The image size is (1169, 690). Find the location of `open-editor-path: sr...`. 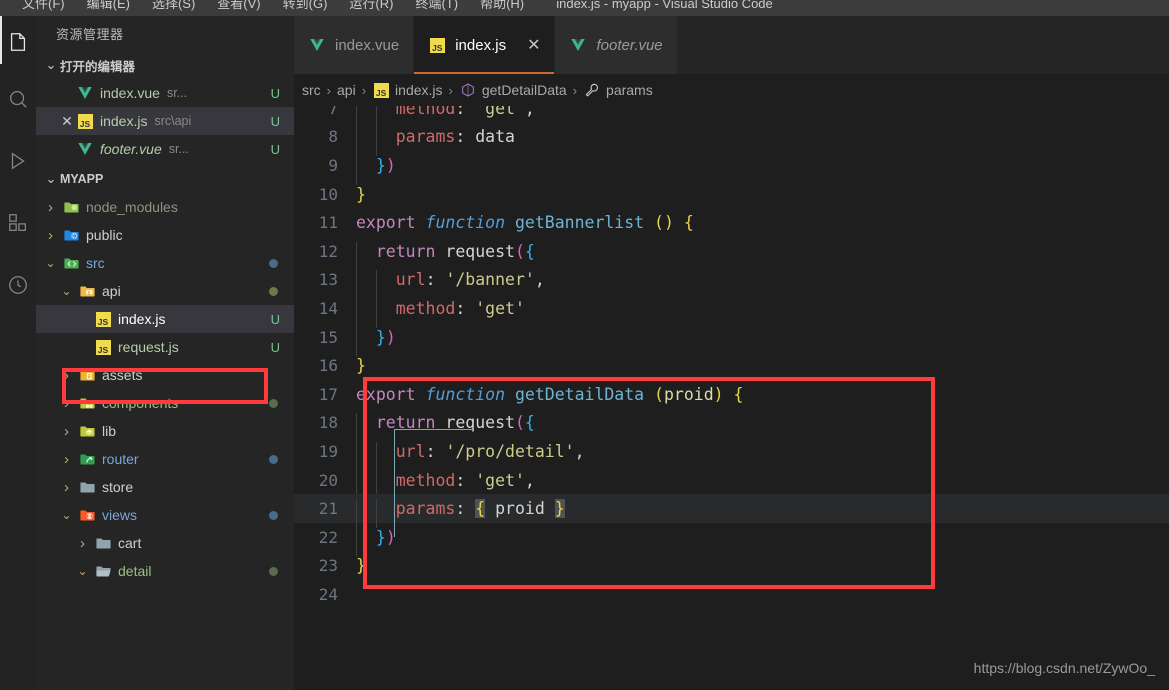

open-editor-path: sr... is located at coordinates (177, 93).